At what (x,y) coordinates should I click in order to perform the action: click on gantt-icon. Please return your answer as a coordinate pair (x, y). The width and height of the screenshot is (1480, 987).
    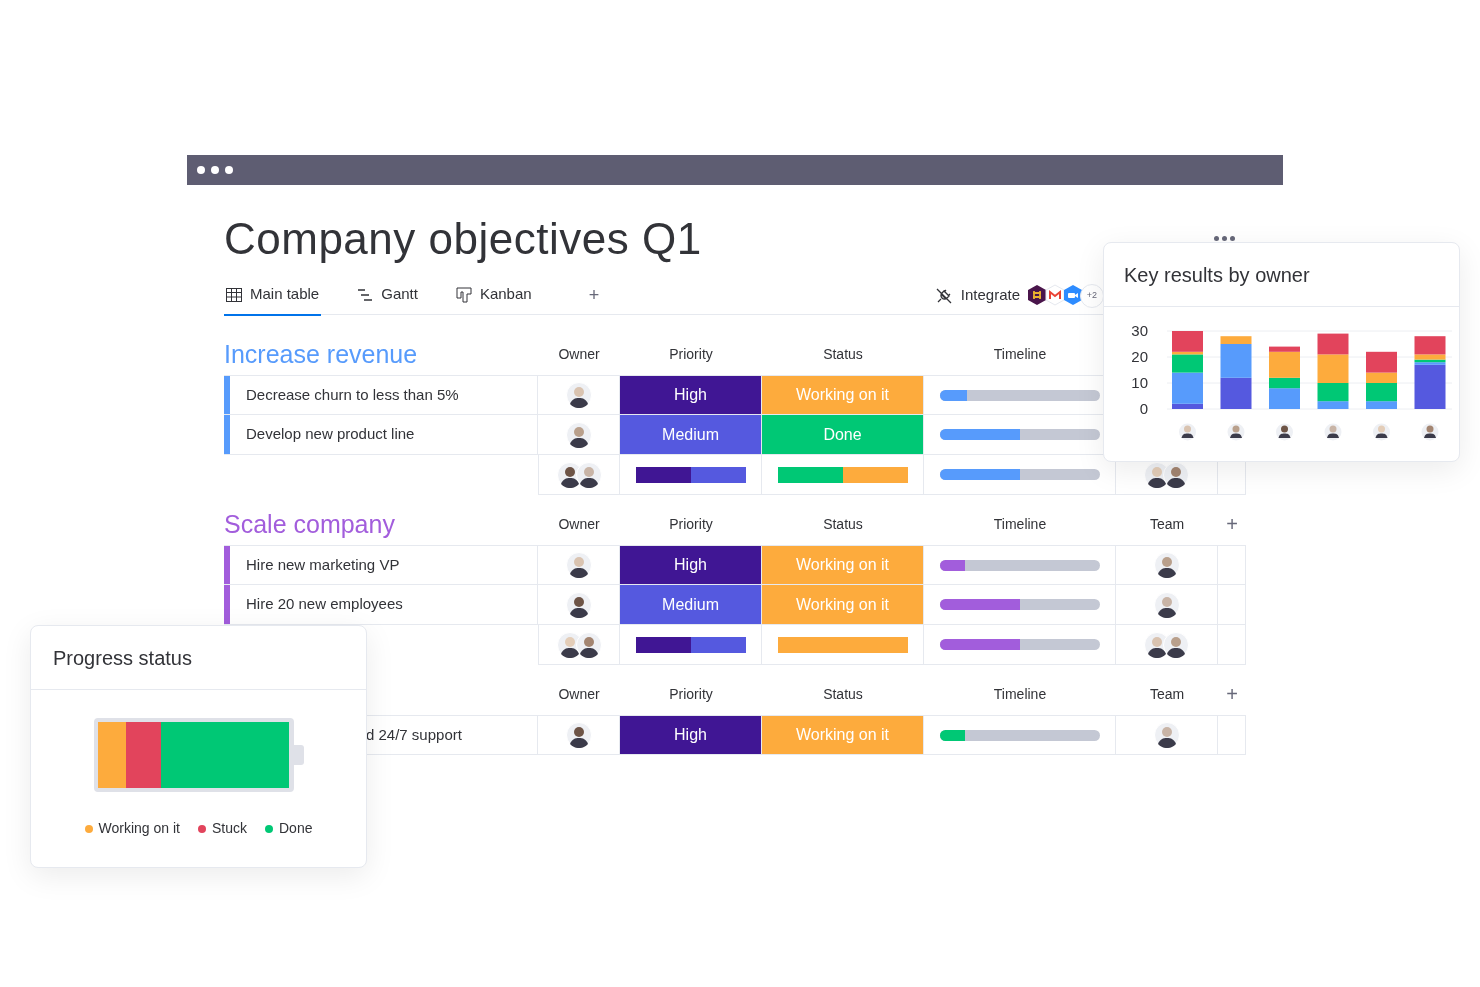
    Looking at the image, I should click on (365, 294).